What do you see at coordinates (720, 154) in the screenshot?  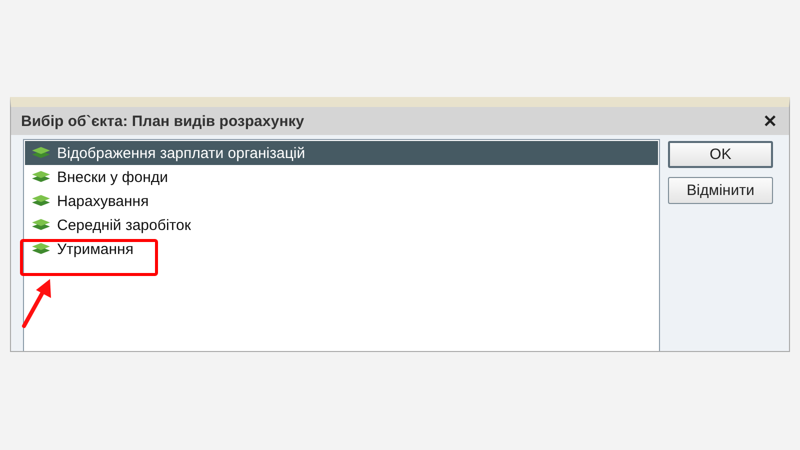 I see `ok-button: OK` at bounding box center [720, 154].